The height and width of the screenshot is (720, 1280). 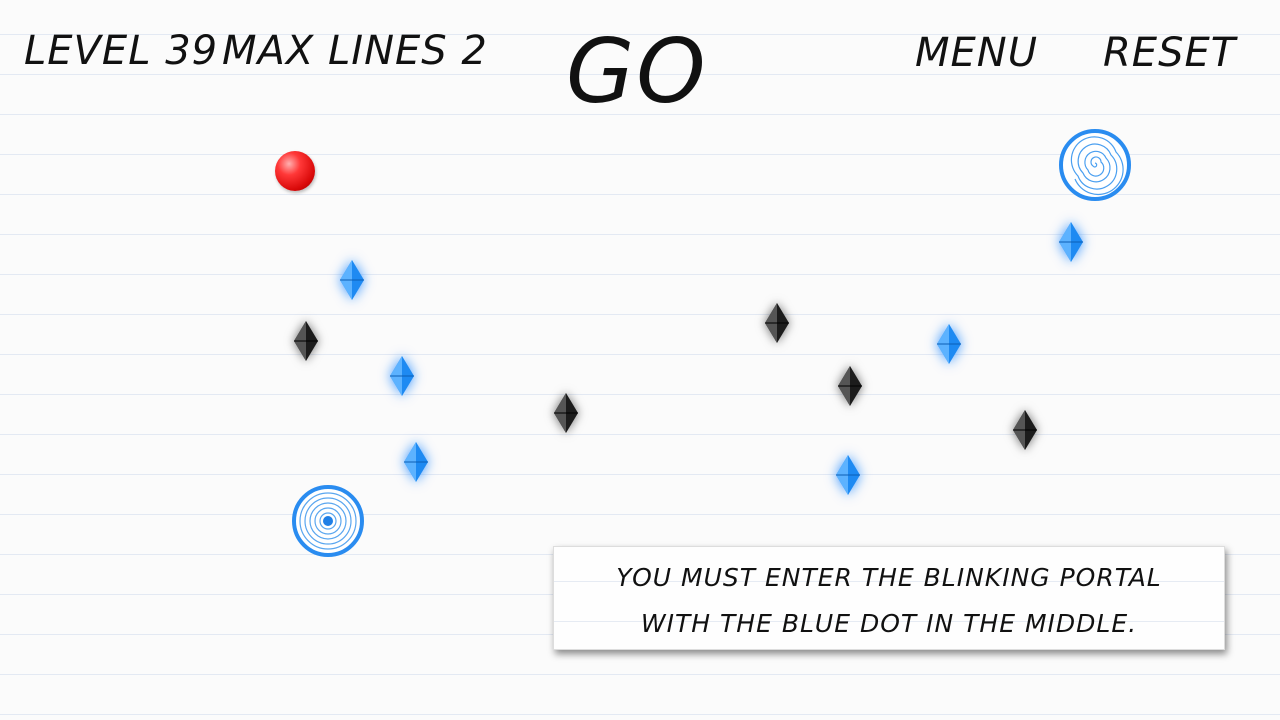 What do you see at coordinates (889, 623) in the screenshot?
I see `hint-line-2: with the blue dot in the middle.` at bounding box center [889, 623].